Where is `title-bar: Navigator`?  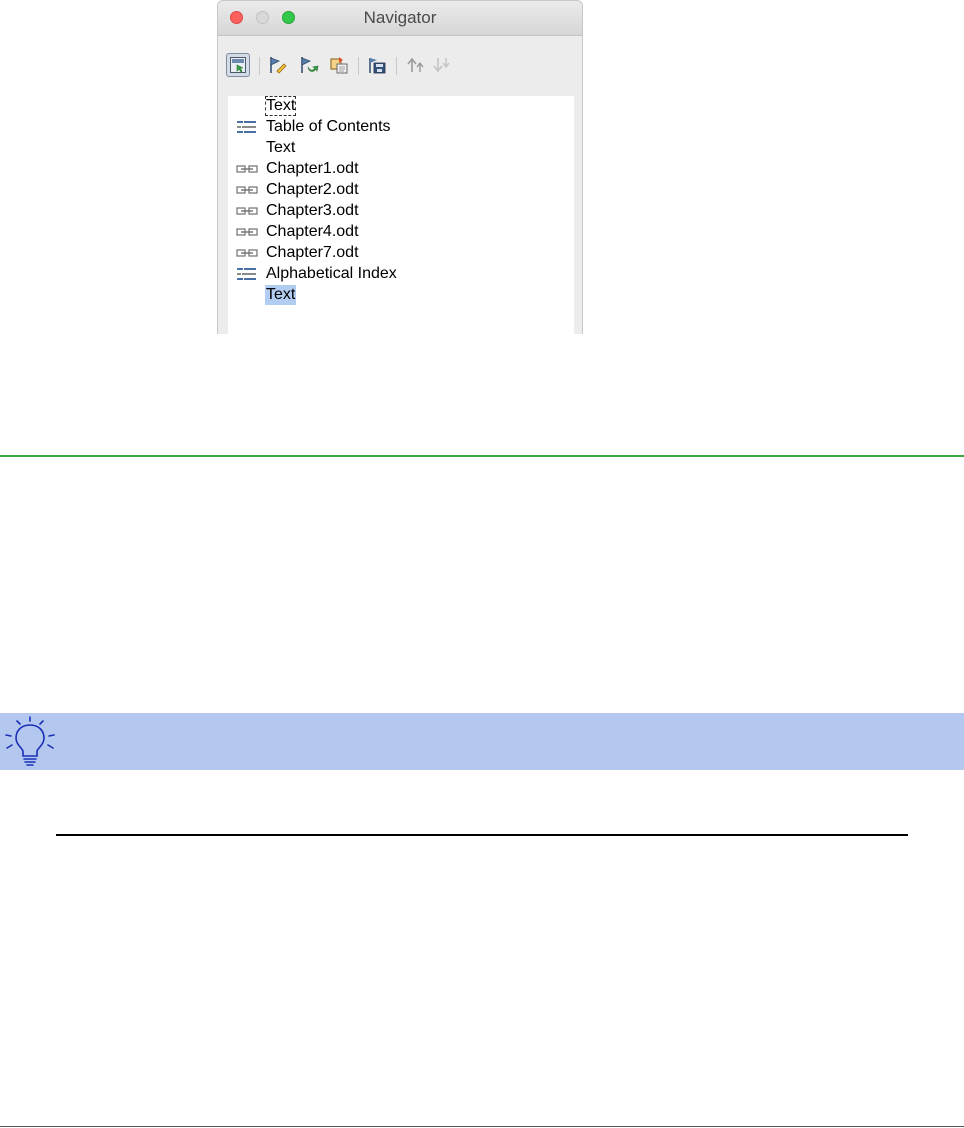
title-bar: Navigator is located at coordinates (400, 18).